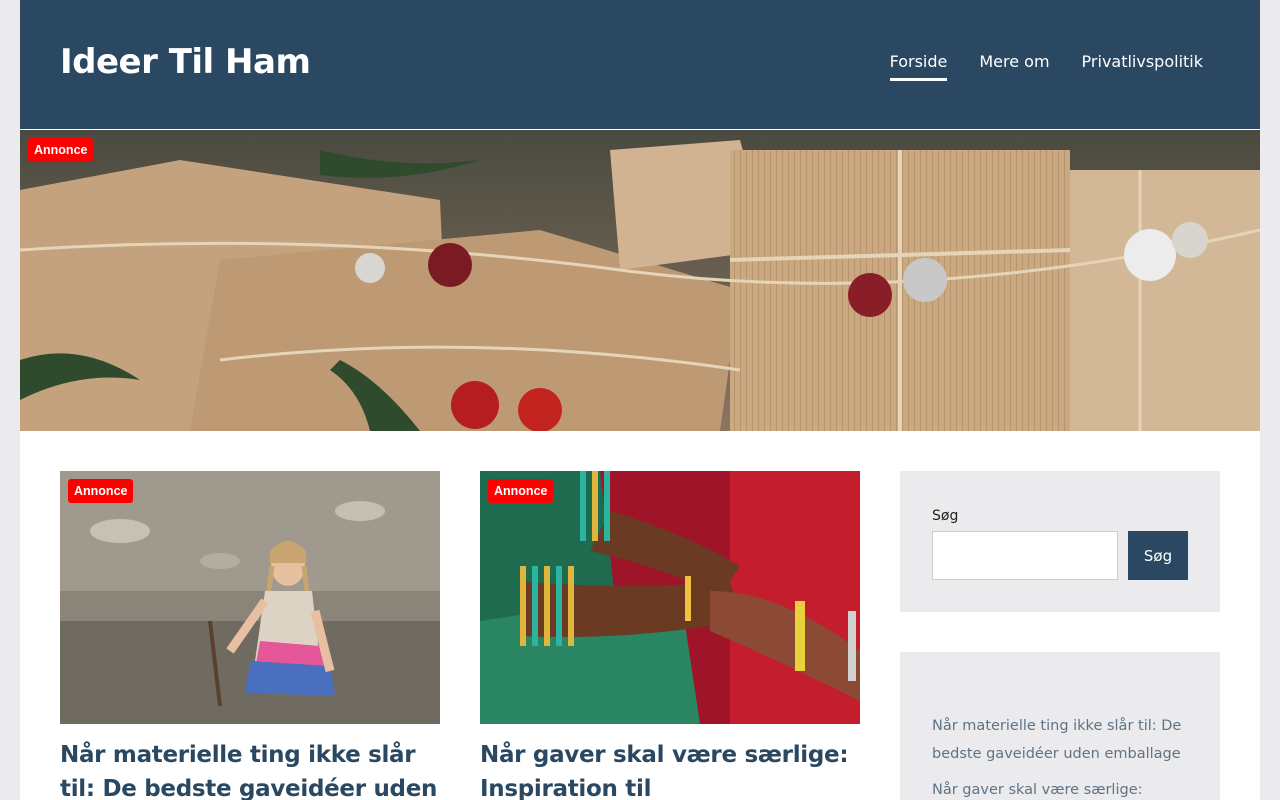 Image resolution: width=1280 pixels, height=800 pixels. What do you see at coordinates (1142, 66) in the screenshot?
I see `nav-item-privatlivspolitik: Privatlivspolitik` at bounding box center [1142, 66].